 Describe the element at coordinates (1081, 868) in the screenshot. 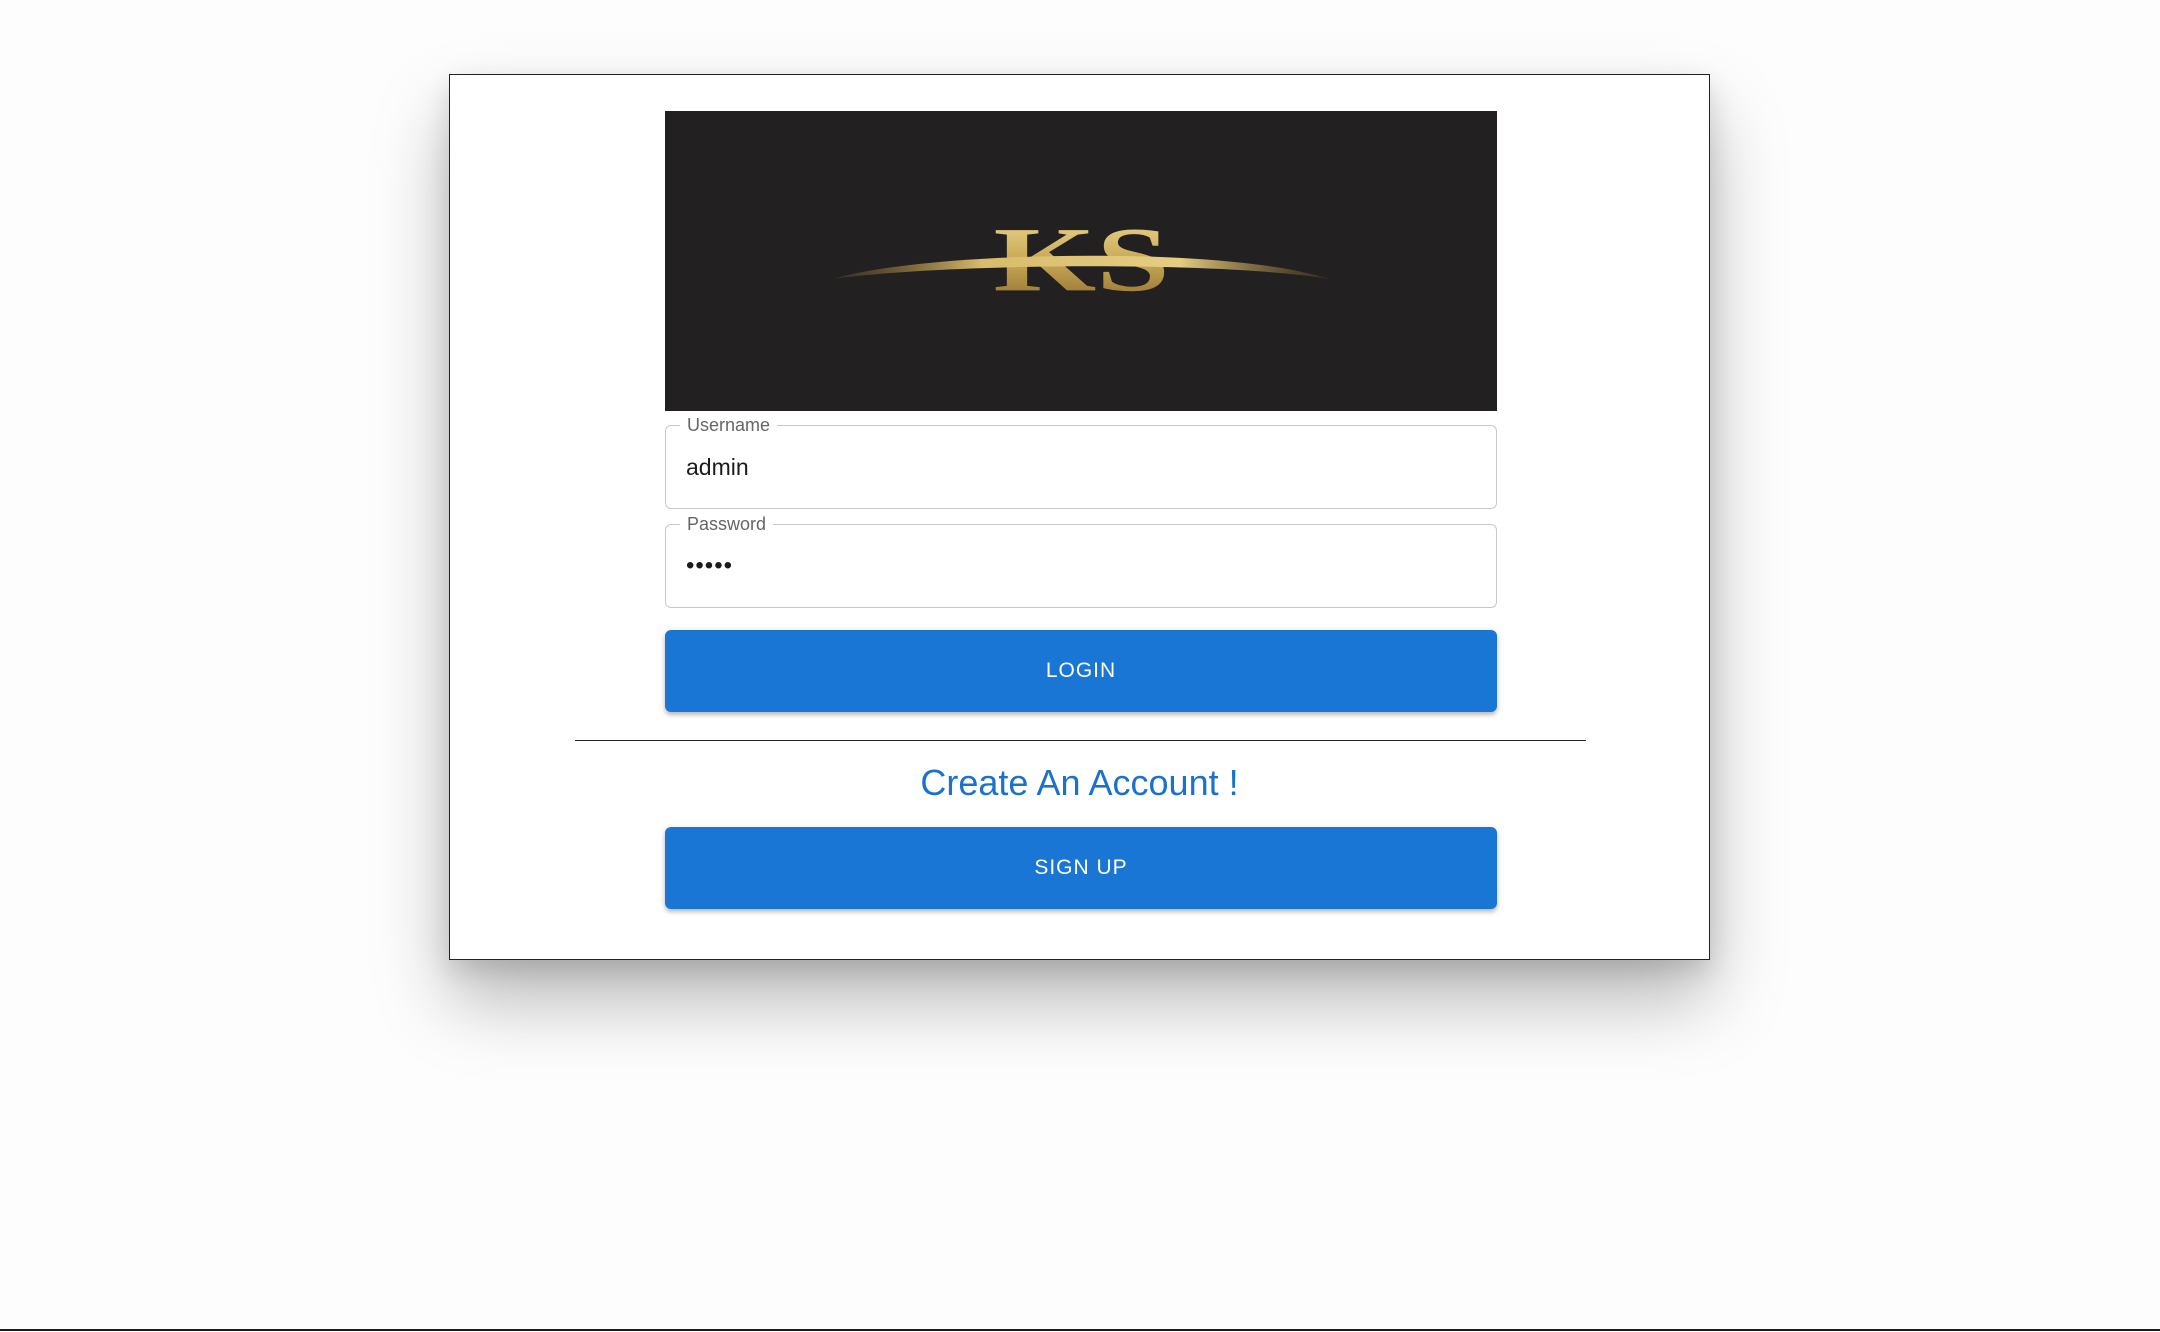

I see `signup-button: SIGN UP` at that location.